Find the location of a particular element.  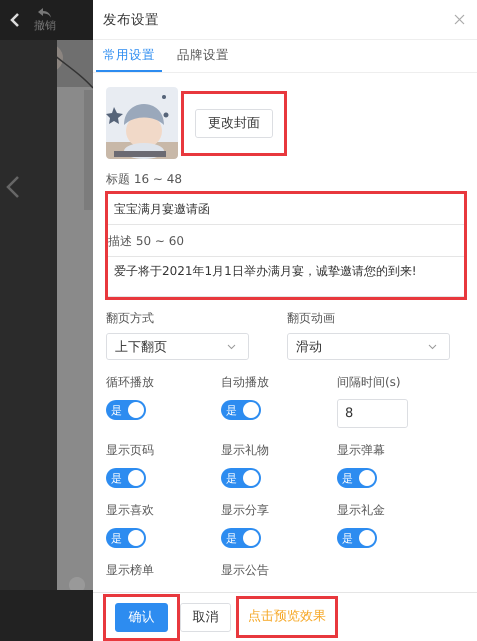

field-label: 翻页动画 is located at coordinates (311, 318).